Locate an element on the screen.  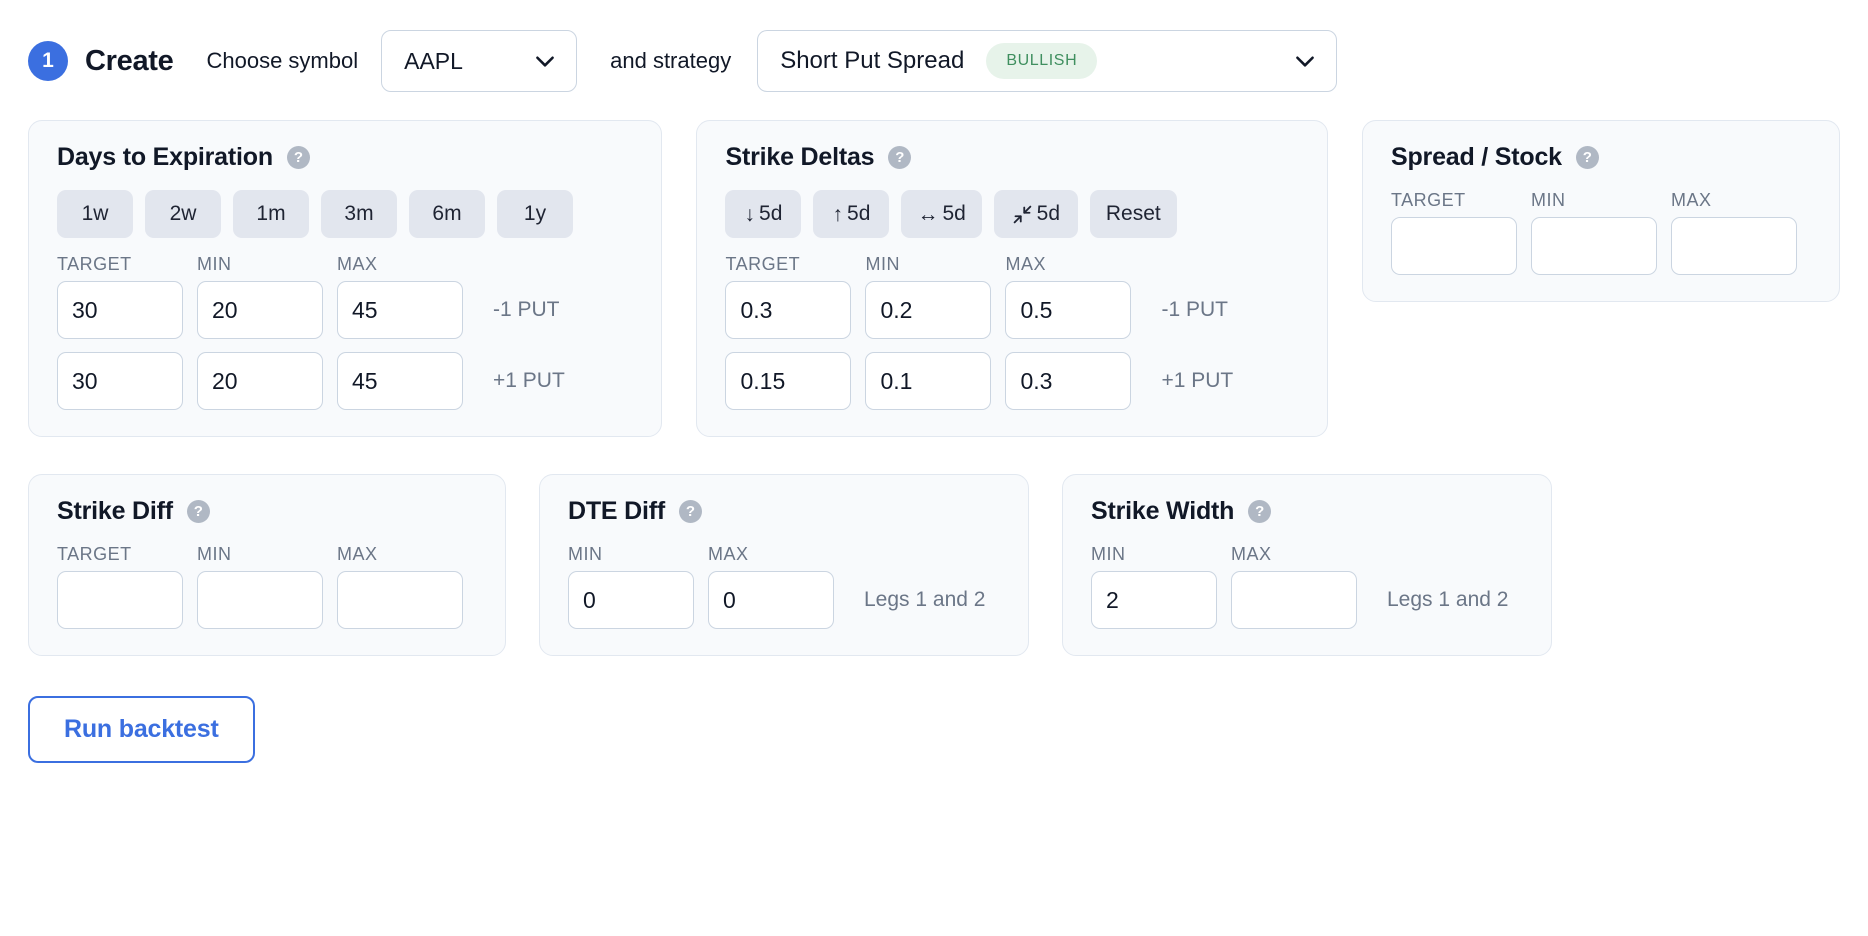
card-strike-width: Strike Width ? MIN MAX Legs 1 and 2 is located at coordinates (1307, 565).